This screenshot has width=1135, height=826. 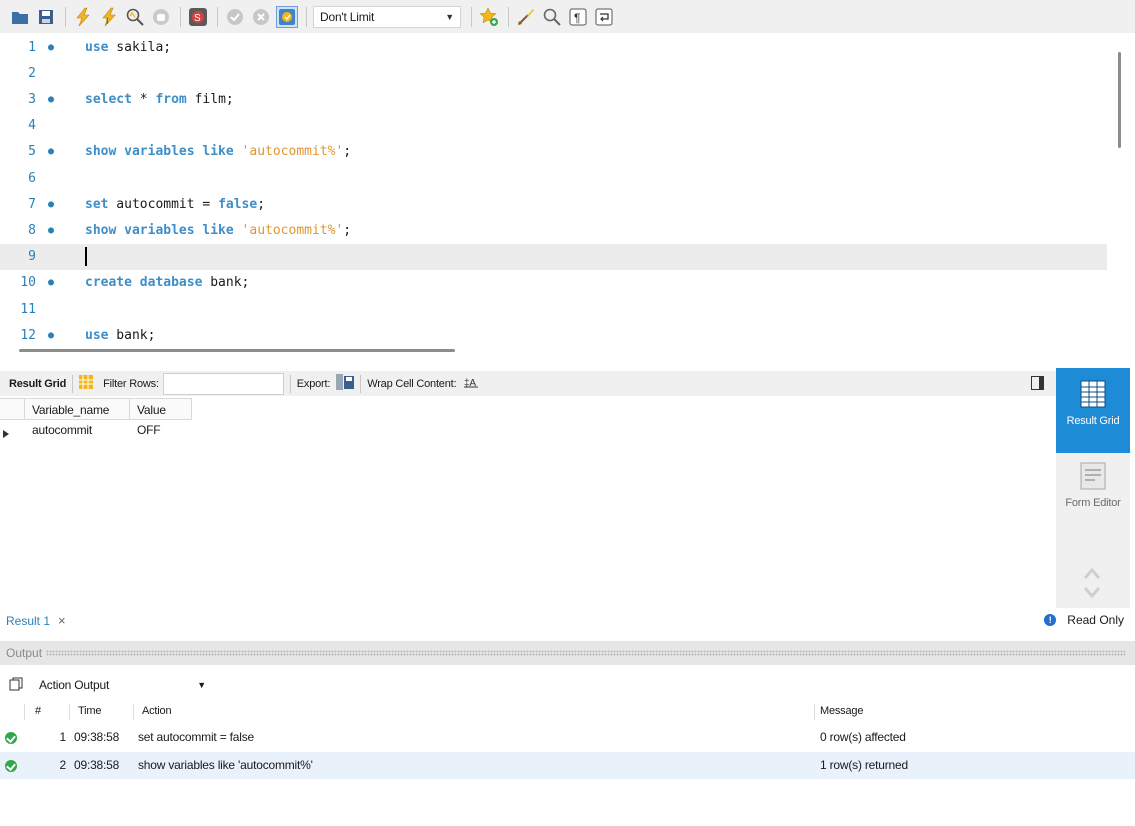 What do you see at coordinates (553, 256) in the screenshot?
I see `editor-line: 9` at bounding box center [553, 256].